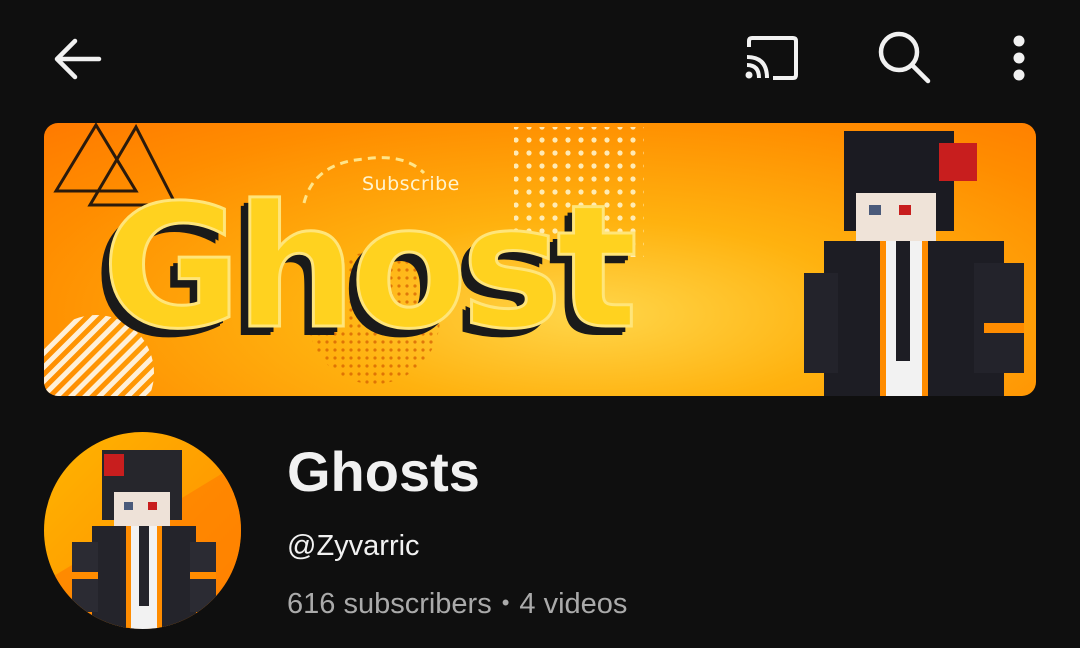 The width and height of the screenshot is (1080, 648). I want to click on cast-icon, so click(771, 58).